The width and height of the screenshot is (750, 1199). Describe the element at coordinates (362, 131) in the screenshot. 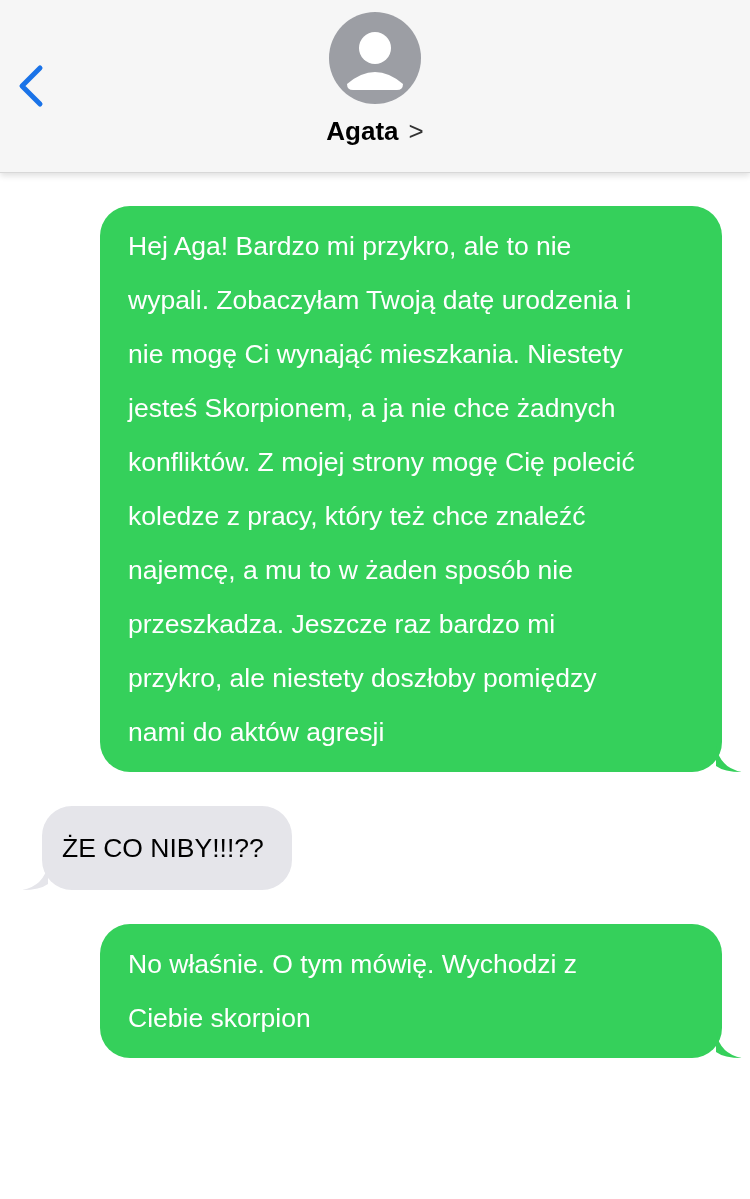

I see `contact-name: Agata` at that location.